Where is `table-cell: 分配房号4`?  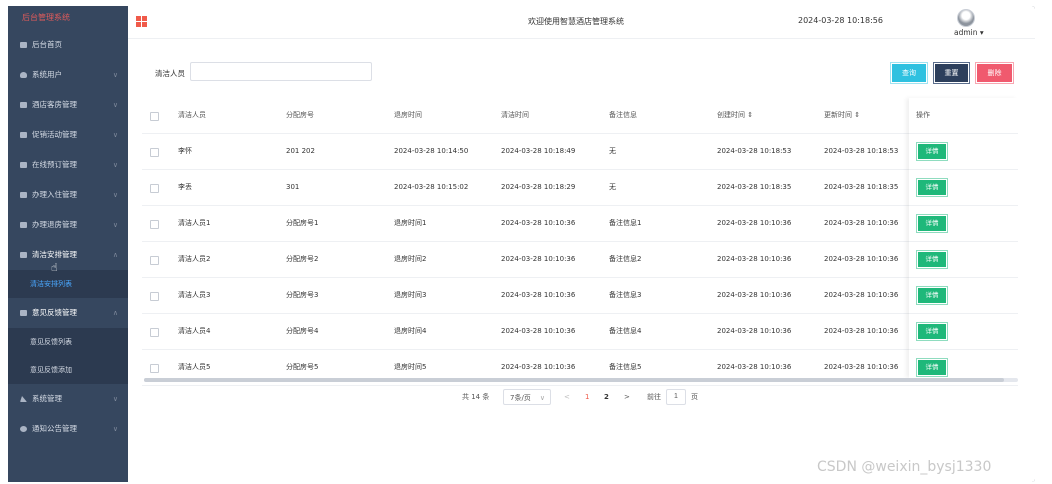
table-cell: 分配房号4 is located at coordinates (302, 331).